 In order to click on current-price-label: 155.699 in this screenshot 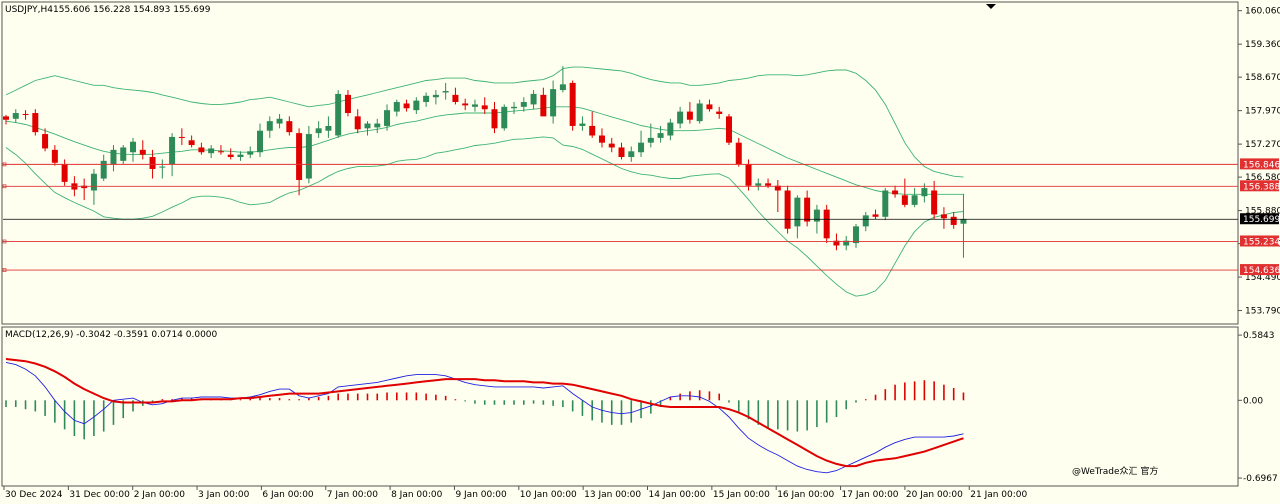, I will do `click(1261, 220)`.